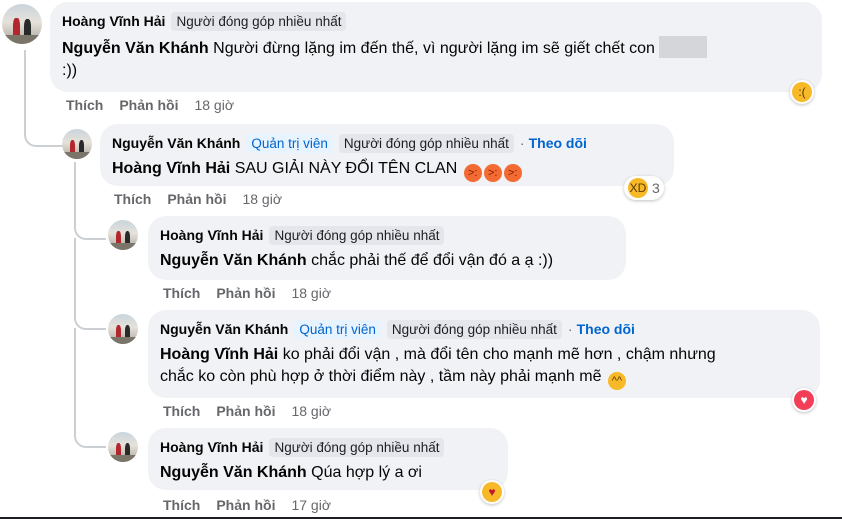 The width and height of the screenshot is (842, 519). Describe the element at coordinates (311, 505) in the screenshot. I see `comment-time: 17 giờ` at that location.